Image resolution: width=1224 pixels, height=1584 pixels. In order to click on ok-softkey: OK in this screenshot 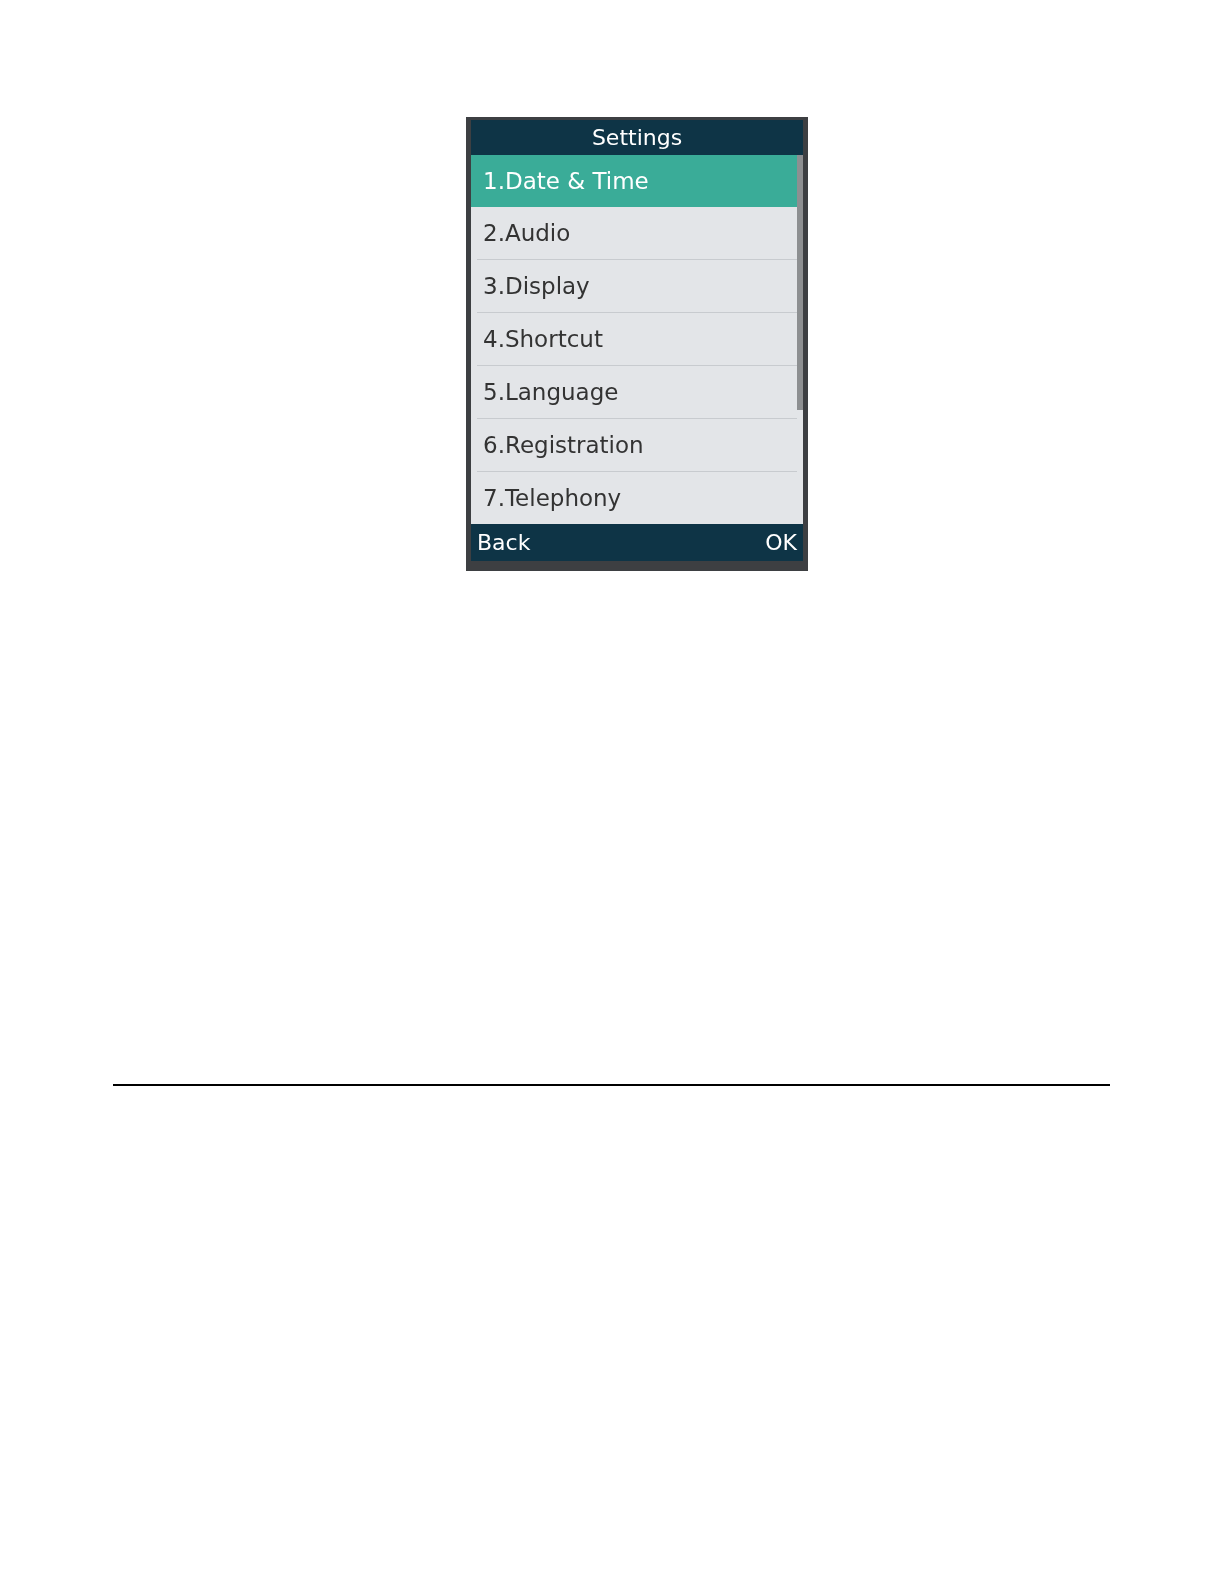, I will do `click(781, 542)`.